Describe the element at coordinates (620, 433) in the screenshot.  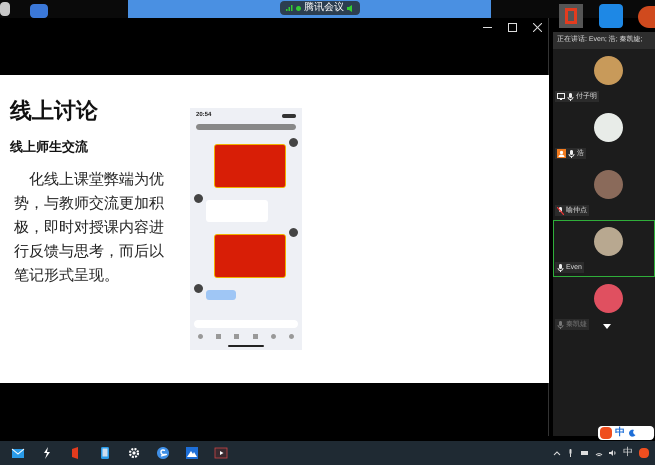
I see `ime-mode-label: 中` at that location.